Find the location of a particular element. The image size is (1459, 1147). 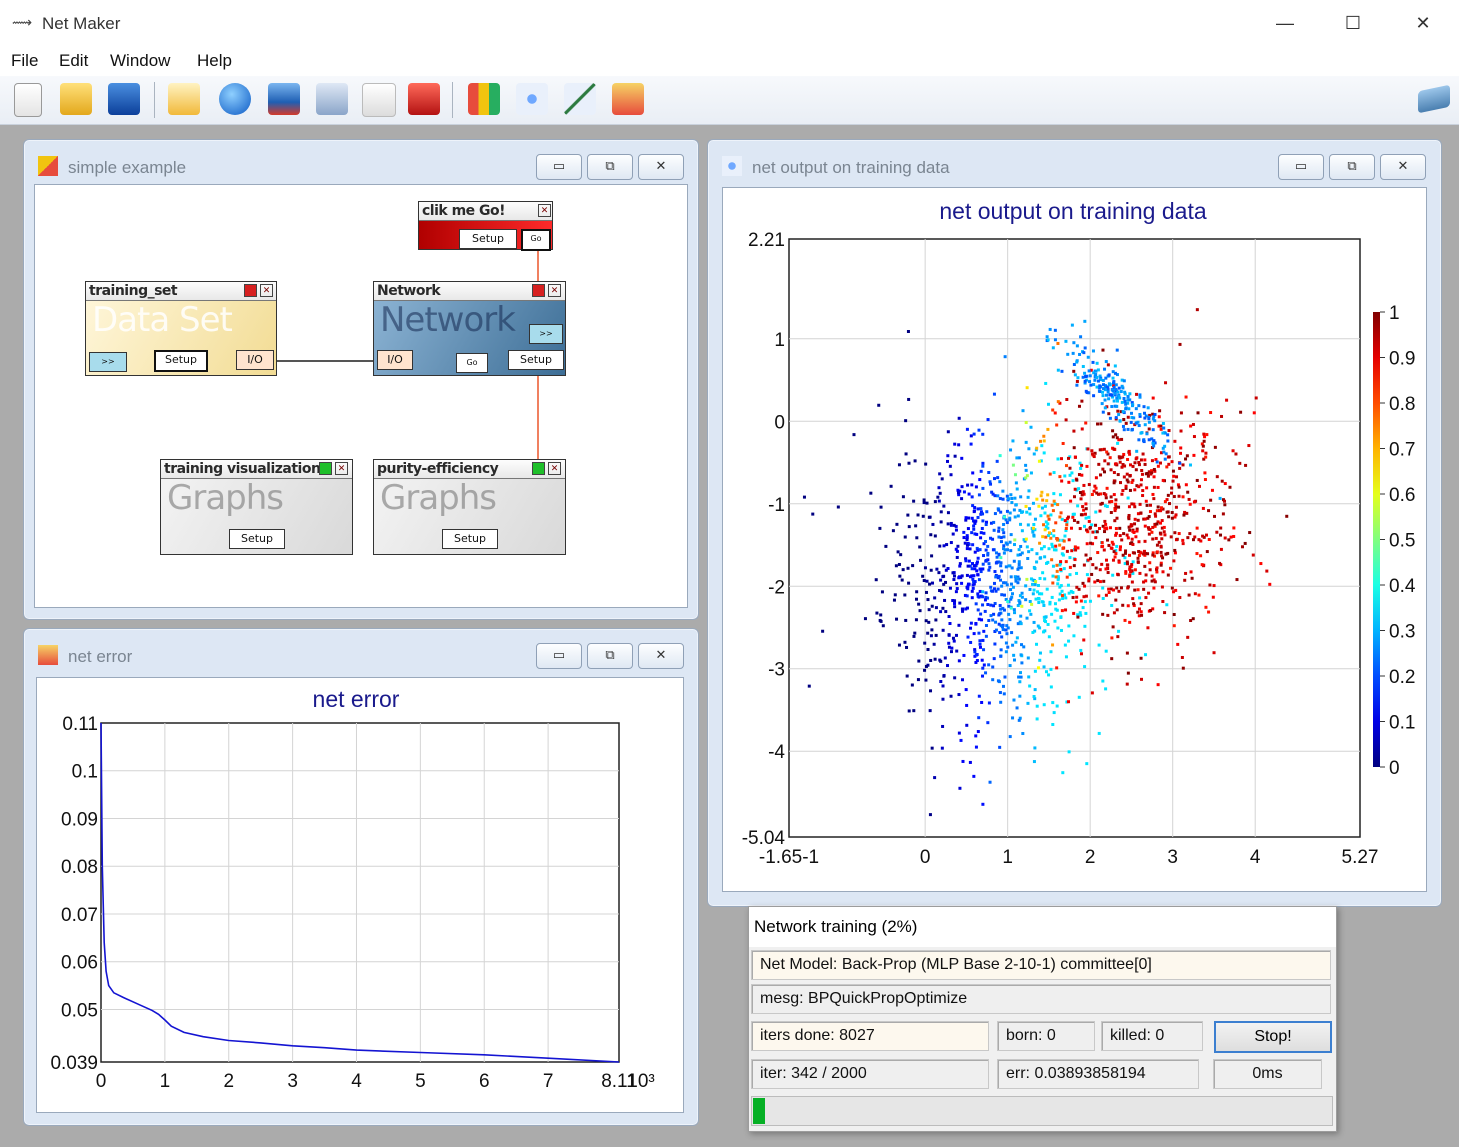

go-node: clik me Go! ✕ Setup Go is located at coordinates (485, 226).